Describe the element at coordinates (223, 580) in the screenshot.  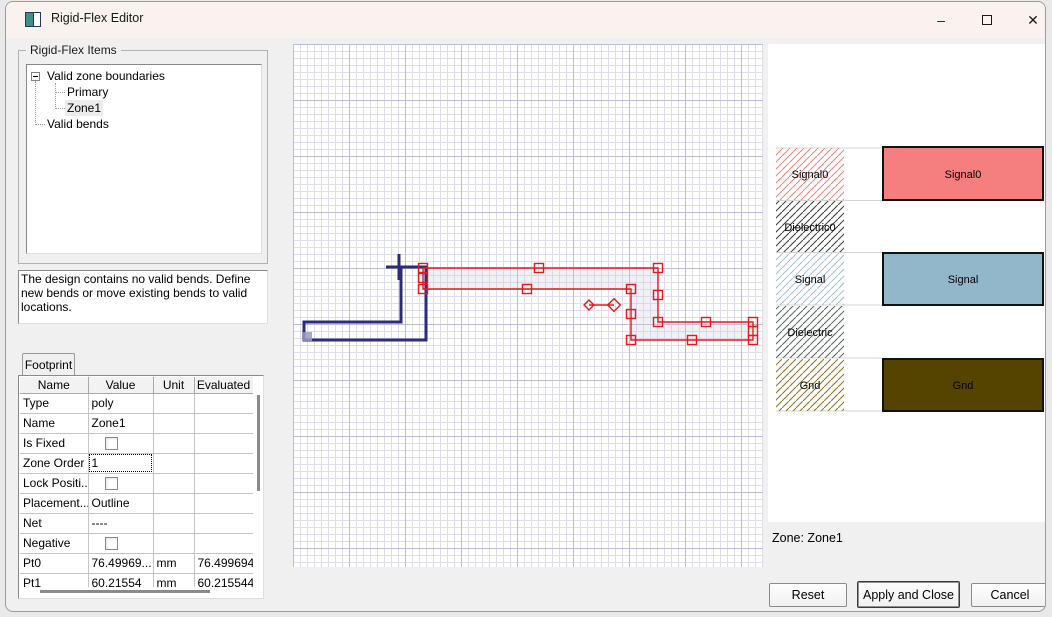
I see `cell-evaluated: 60.215544m` at that location.